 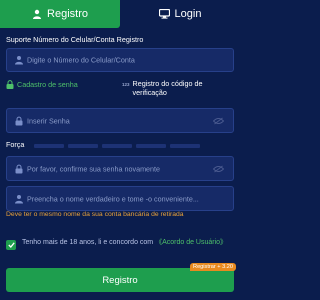 I want to click on password-placeholder: Inserir Senha, so click(x=48, y=120).